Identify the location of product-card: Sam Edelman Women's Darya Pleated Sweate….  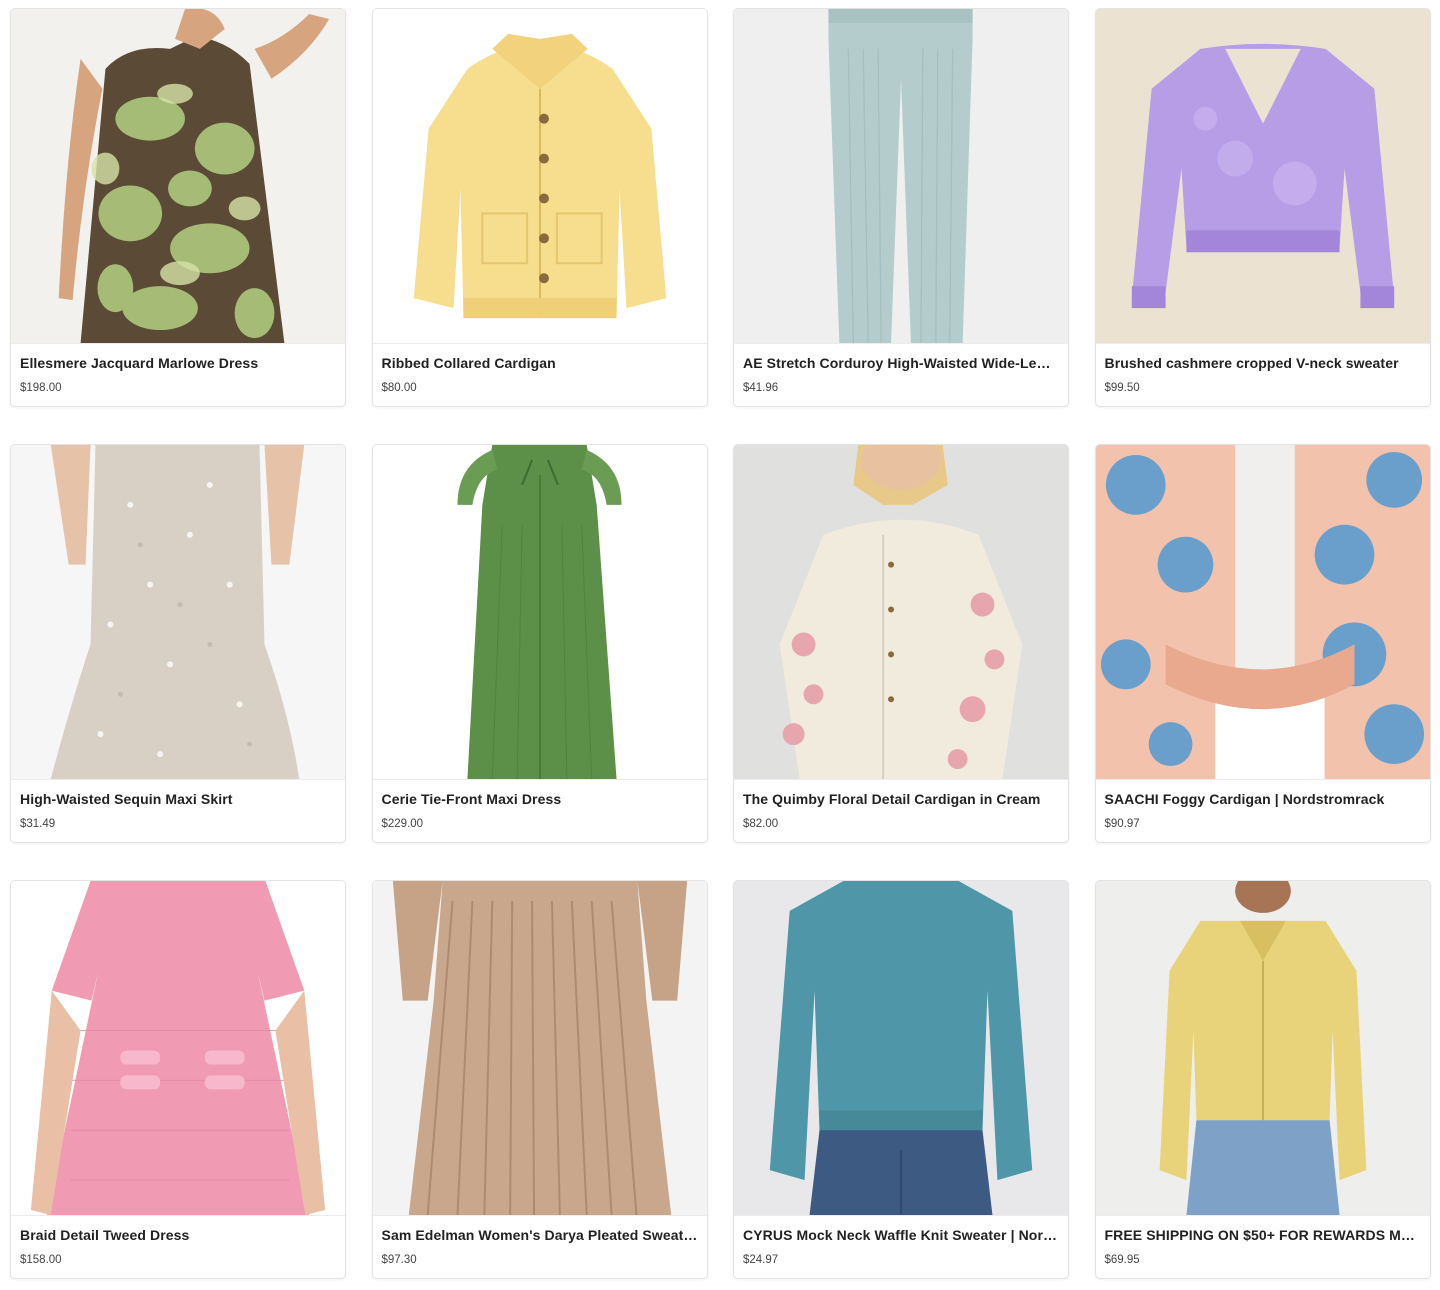
(539, 1079).